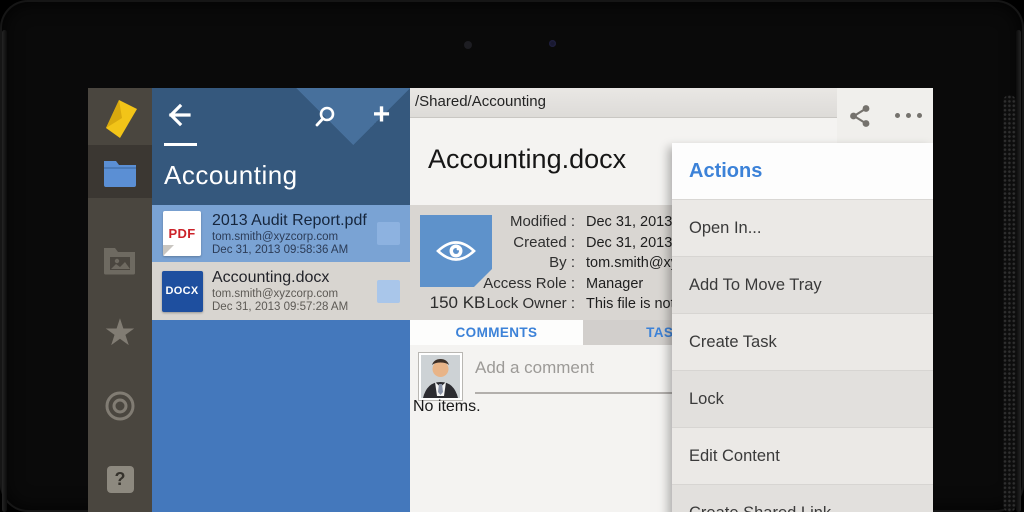 This screenshot has width=1024, height=512. Describe the element at coordinates (802, 399) in the screenshot. I see `menu-item-lock: Lock` at that location.